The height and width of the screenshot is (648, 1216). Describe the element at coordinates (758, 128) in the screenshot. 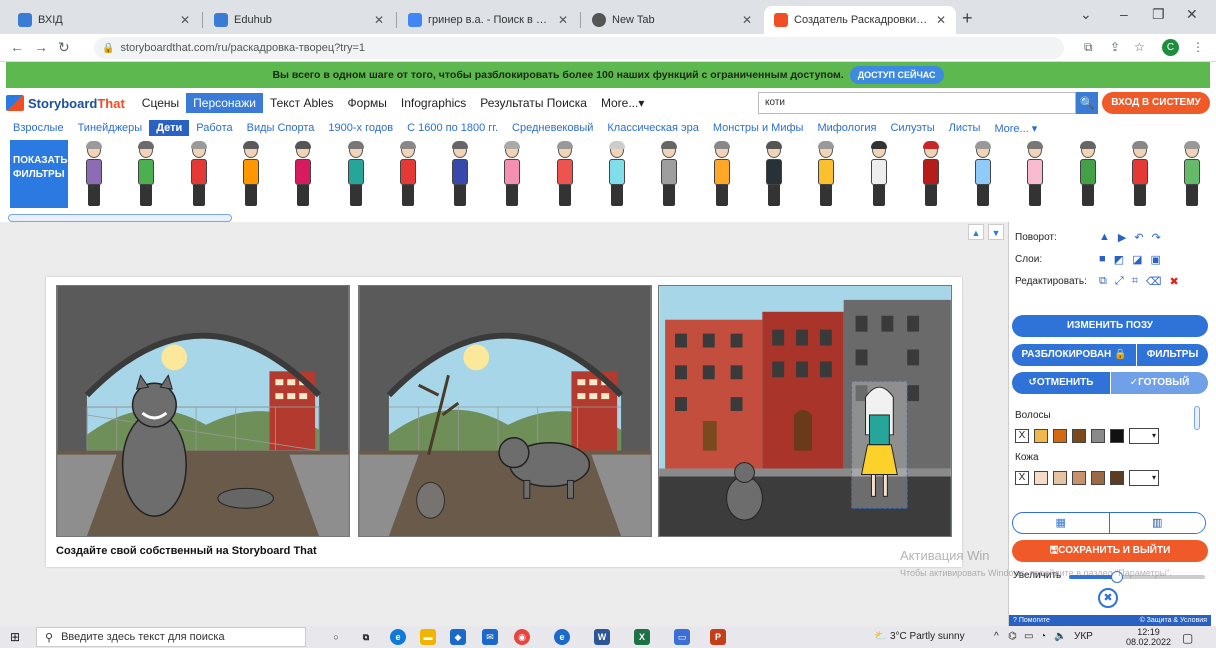

I see `category-monsters: Монстры и Мифы` at that location.